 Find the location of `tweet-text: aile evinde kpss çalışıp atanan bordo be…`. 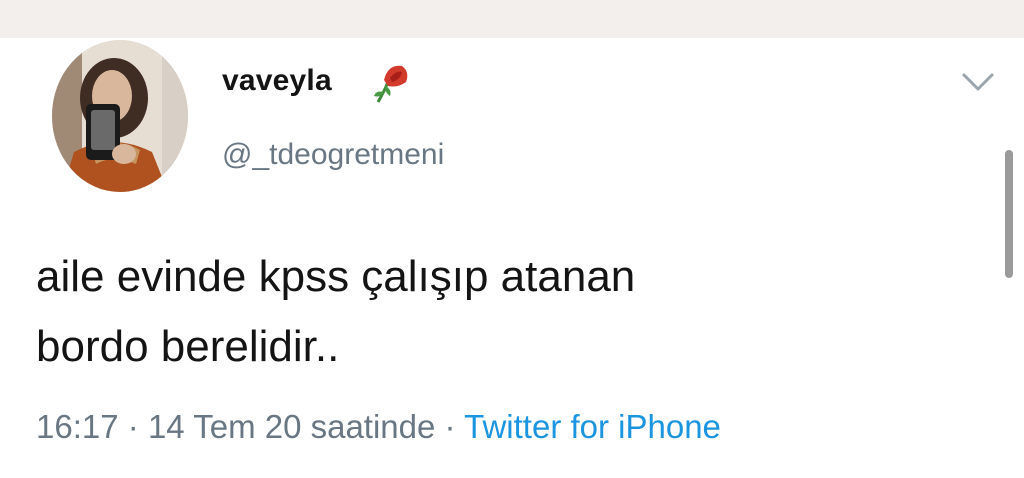

tweet-text: aile evinde kpss çalışıp atanan bordo be… is located at coordinates (336, 311).